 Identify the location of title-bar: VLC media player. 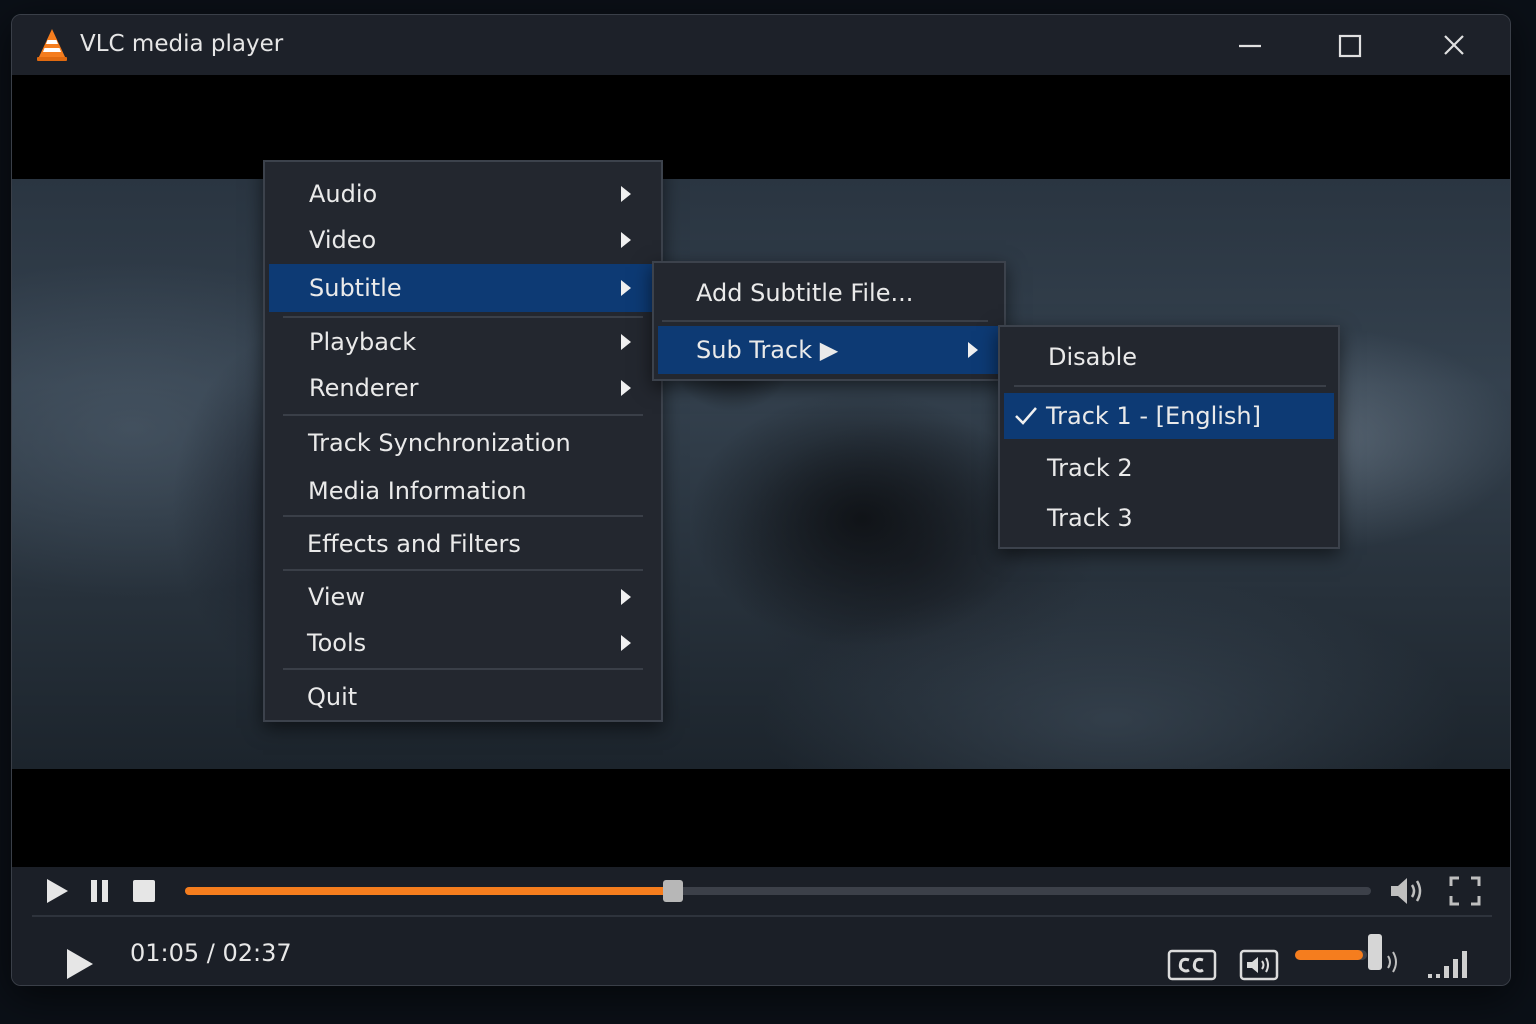
(761, 45).